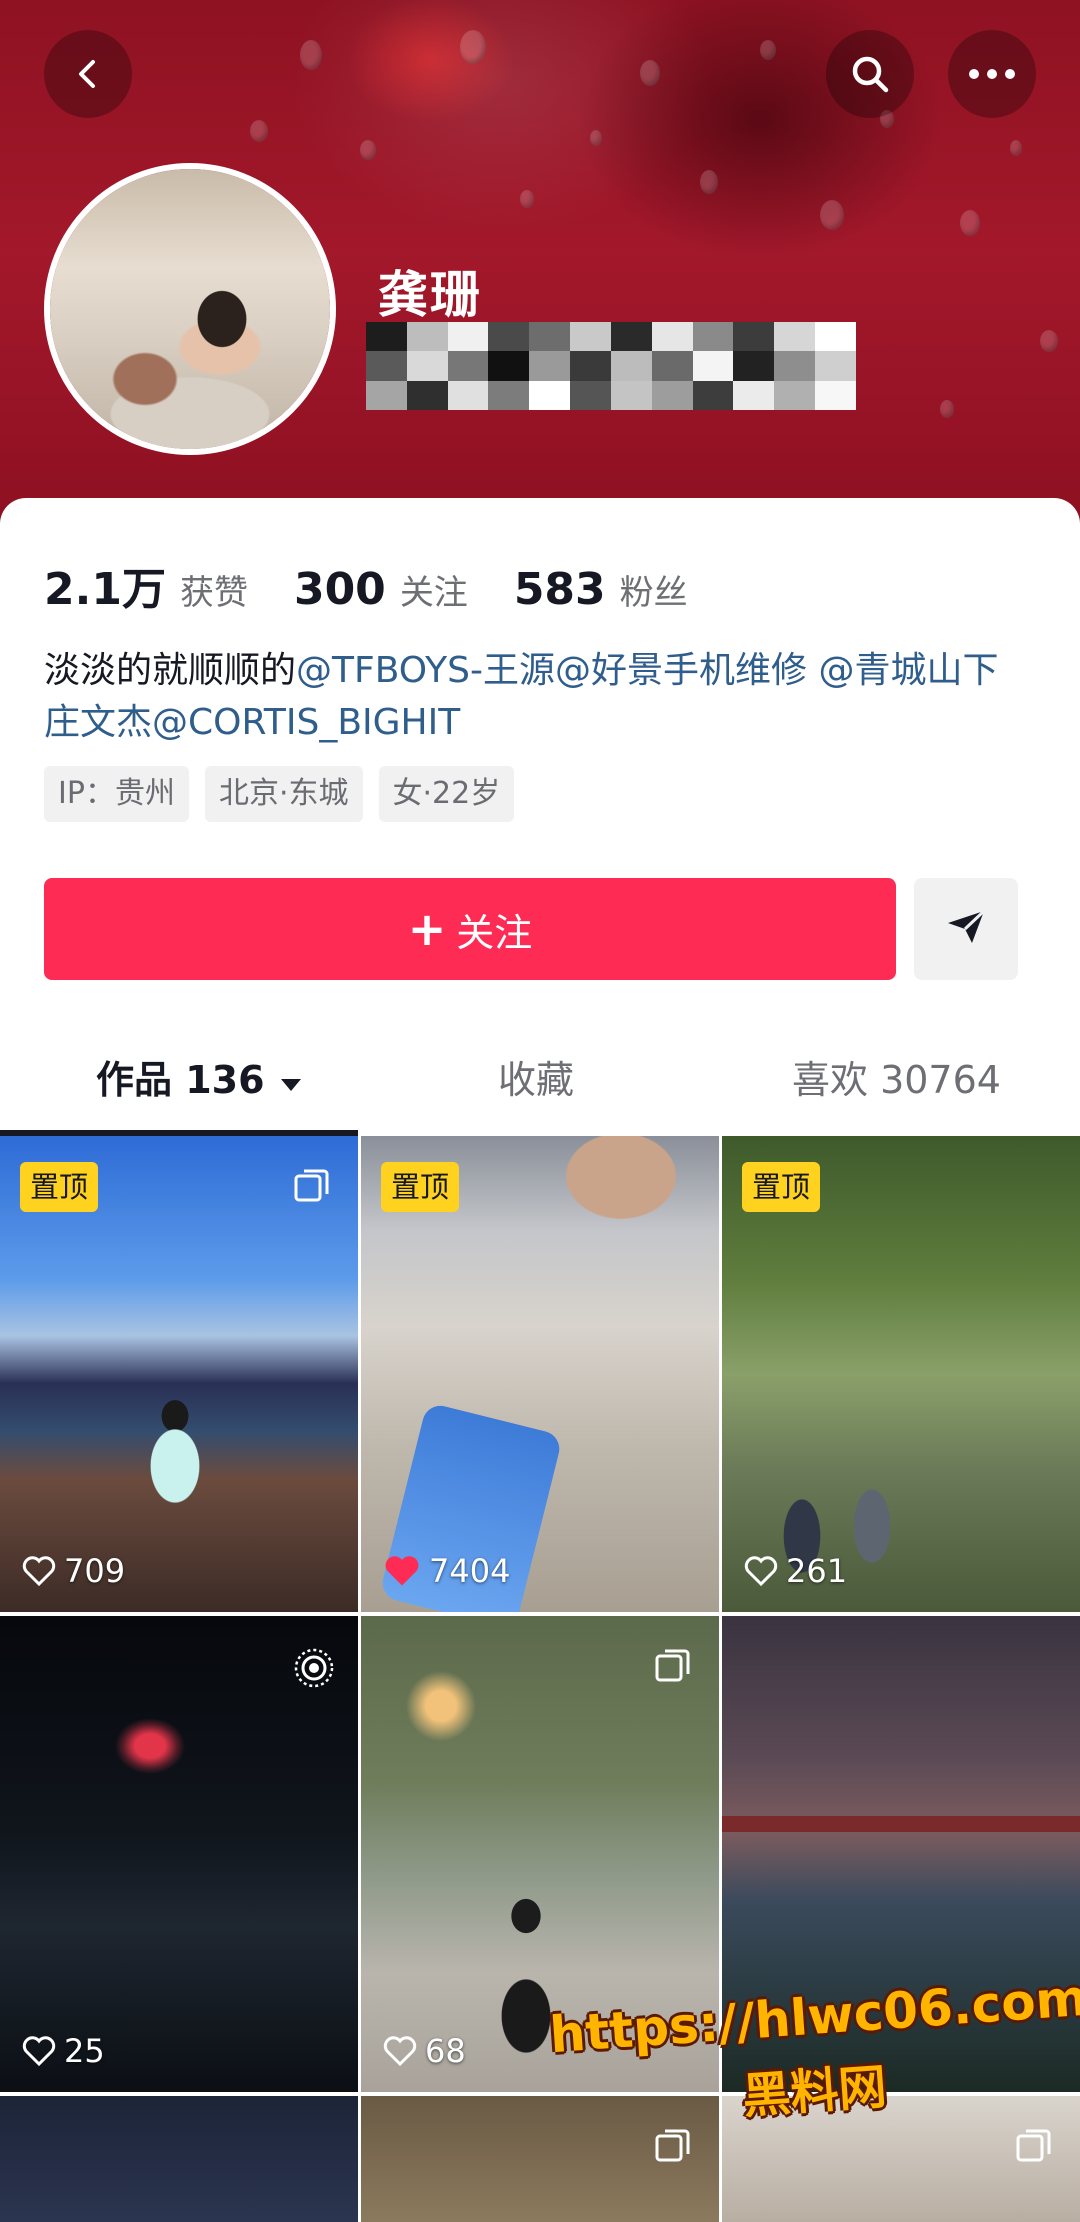  I want to click on tag-gender-age: 女·22岁, so click(446, 794).